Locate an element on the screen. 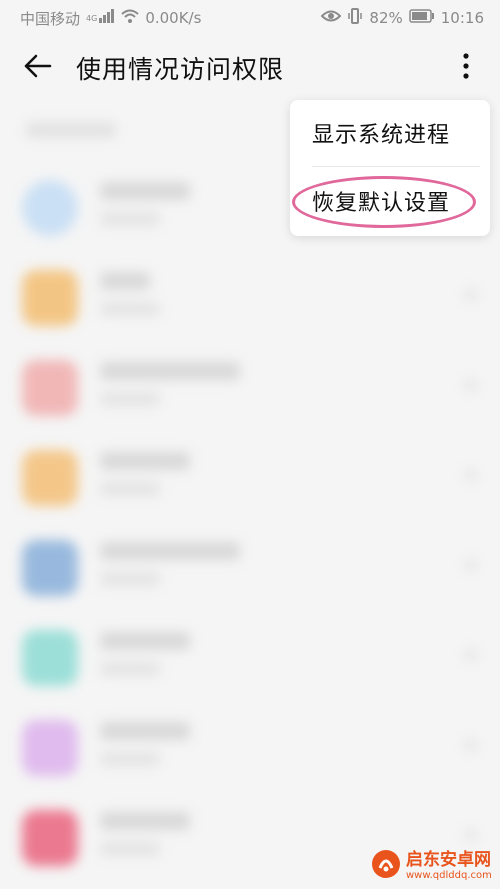 This screenshot has height=889, width=500. wifi-icon is located at coordinates (130, 18).